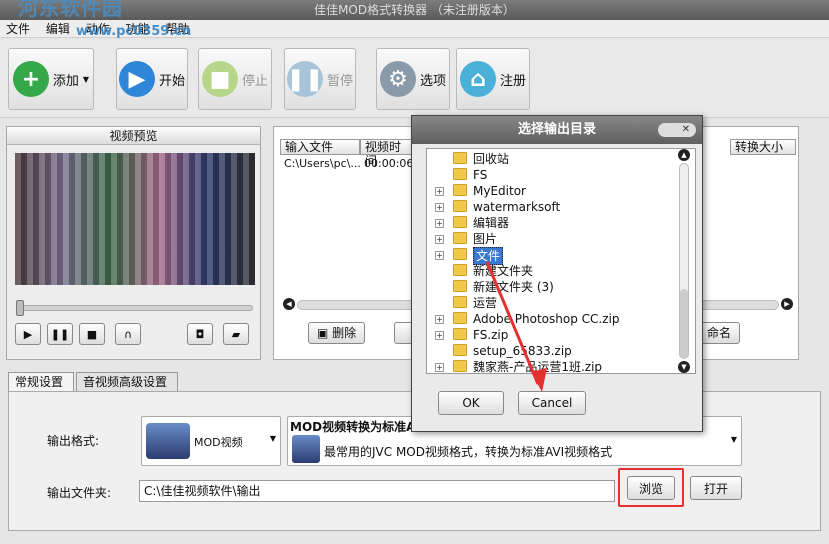 Image resolution: width=829 pixels, height=544 pixels. Describe the element at coordinates (763, 147) in the screenshot. I see `col-output-size: 转换大小` at that location.